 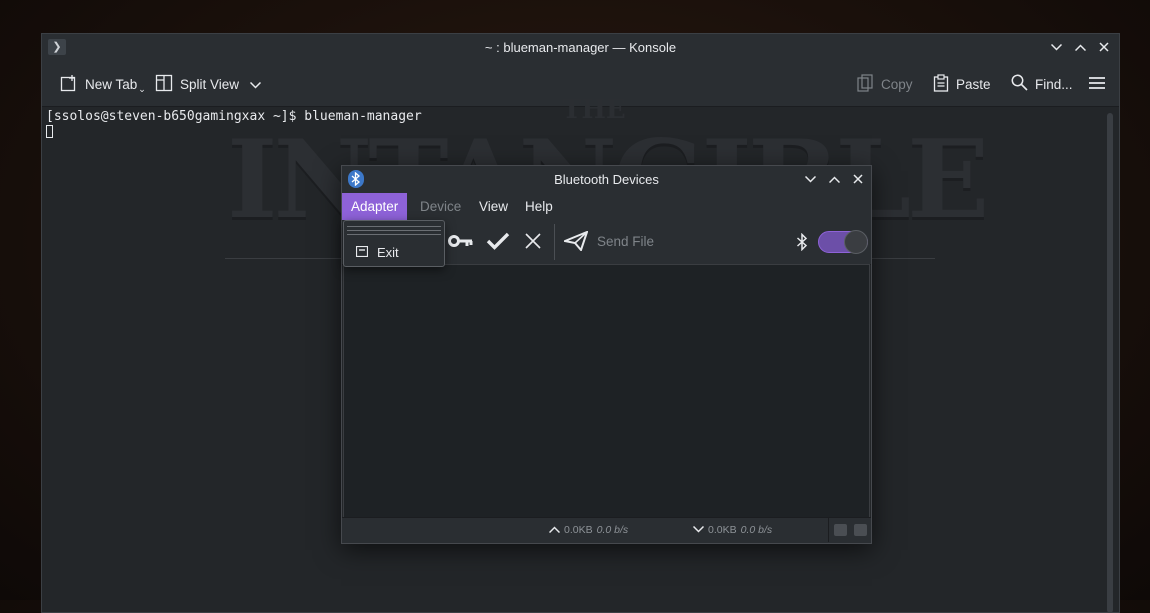 I want to click on upload-stat: 0.0KB 0.0 b/s, so click(x=588, y=530).